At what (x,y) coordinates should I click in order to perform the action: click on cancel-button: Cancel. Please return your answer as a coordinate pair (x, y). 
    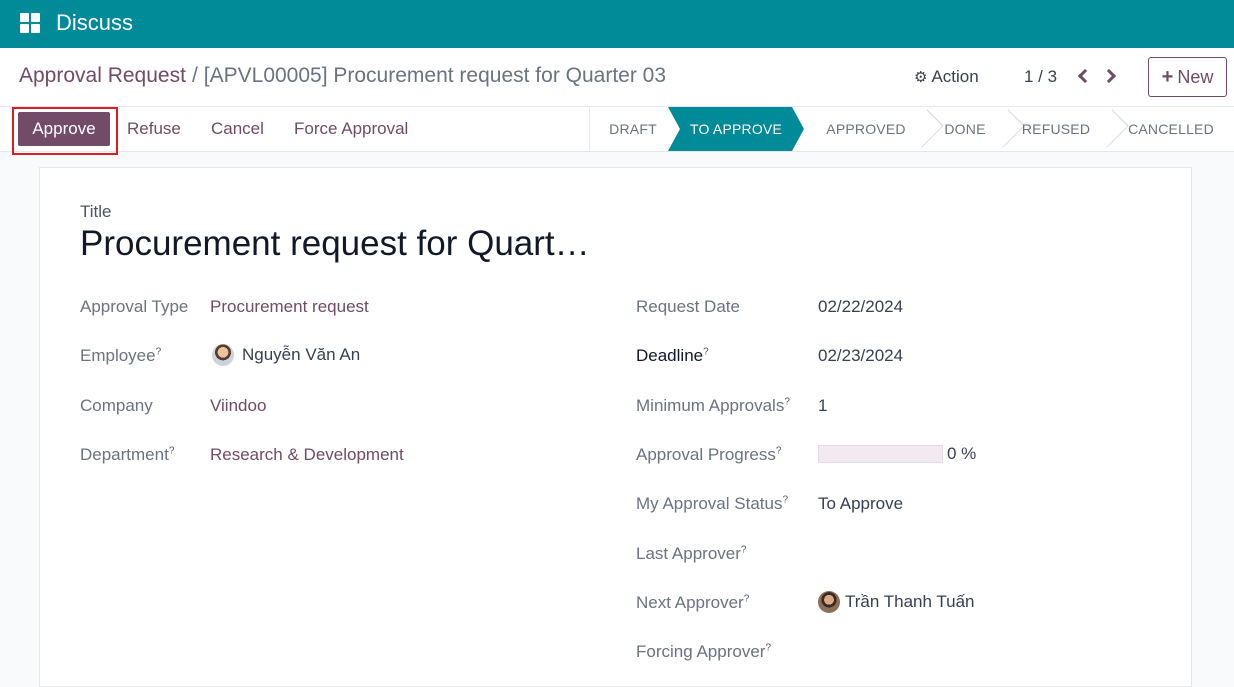
    Looking at the image, I should click on (237, 129).